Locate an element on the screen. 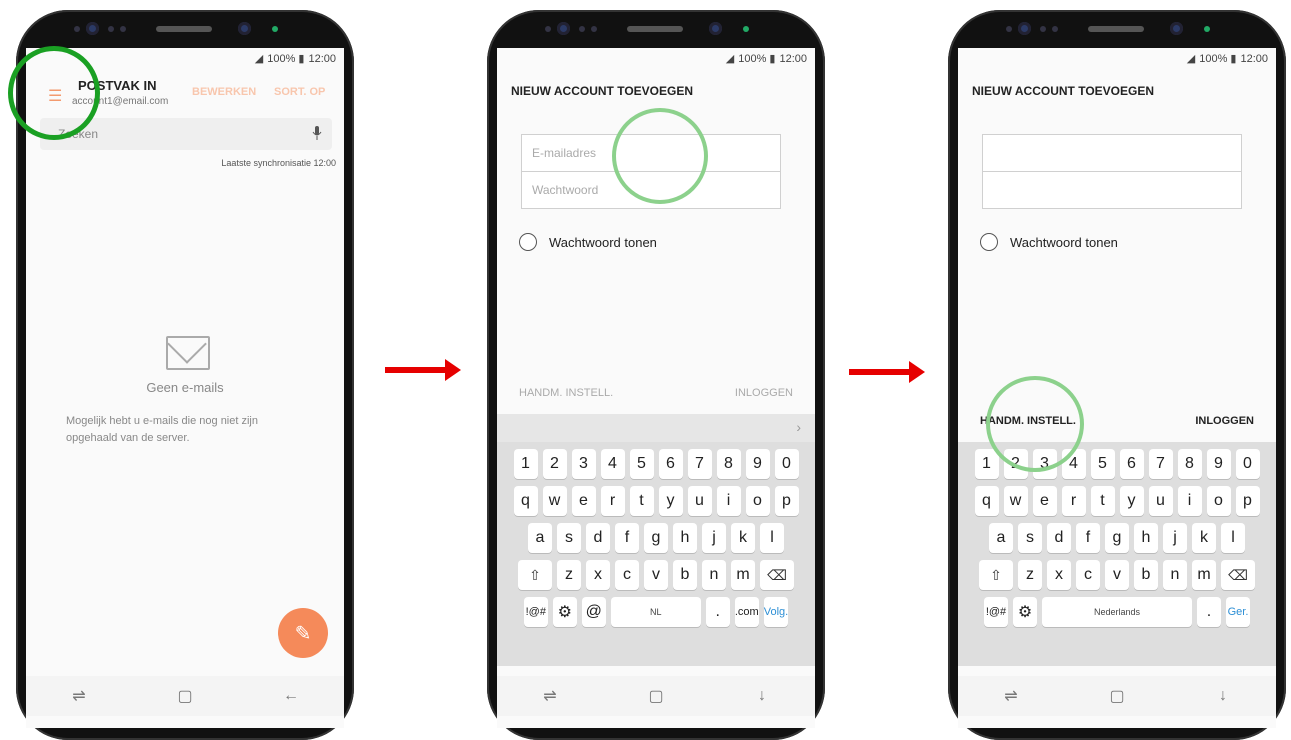 This screenshot has width=1291, height=740. password-field is located at coordinates (1112, 190).